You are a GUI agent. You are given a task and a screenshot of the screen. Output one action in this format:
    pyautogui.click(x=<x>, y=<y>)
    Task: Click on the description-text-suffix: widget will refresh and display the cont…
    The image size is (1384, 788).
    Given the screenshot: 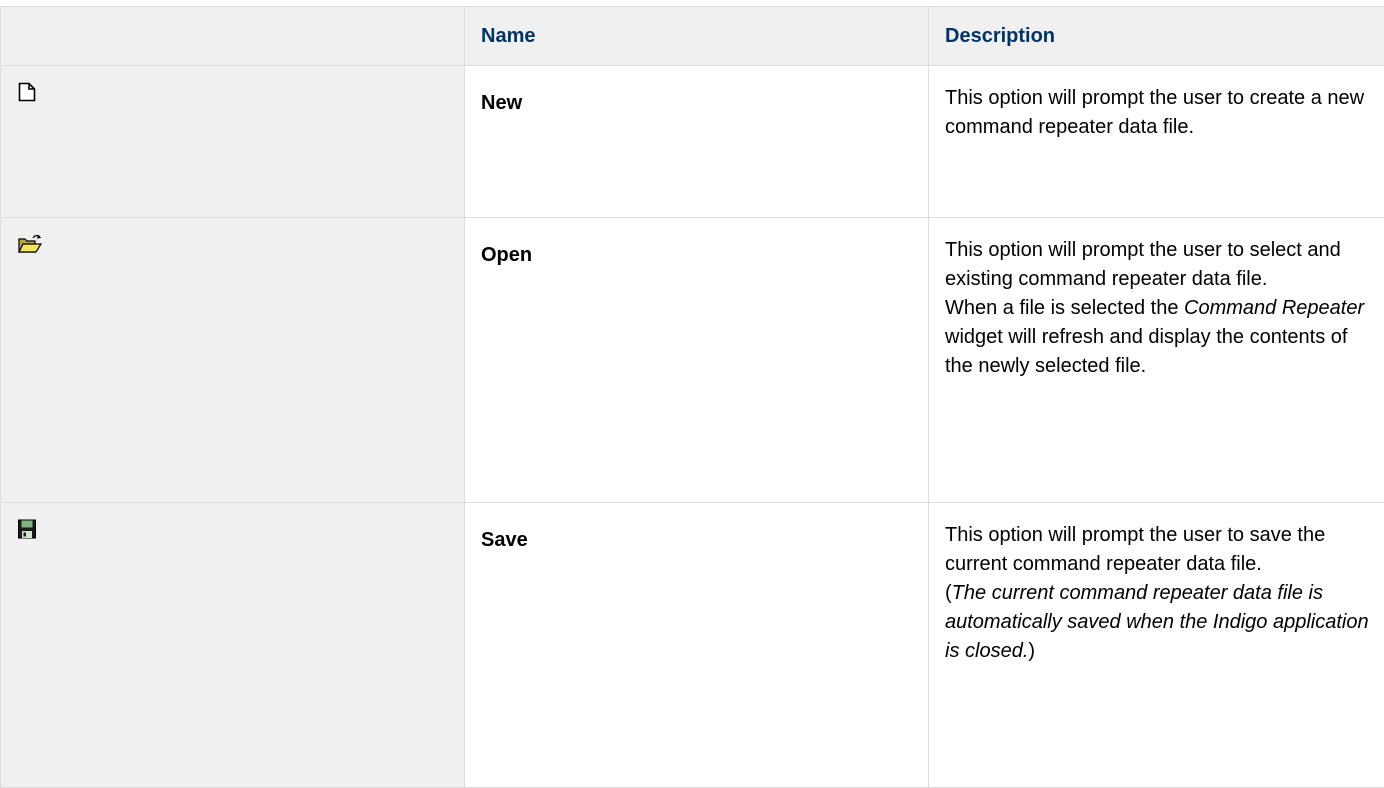 What is the action you would take?
    pyautogui.click(x=1146, y=351)
    